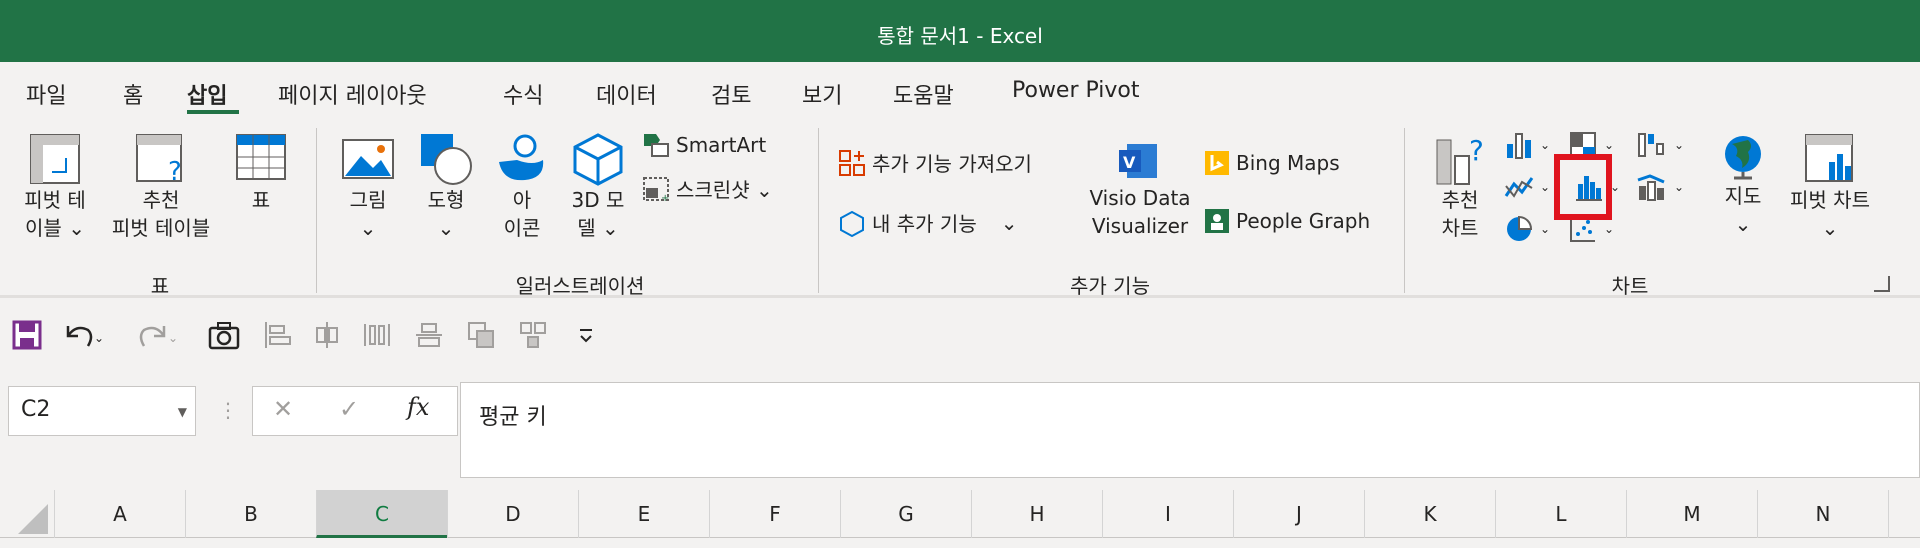 This screenshot has width=1920, height=548. What do you see at coordinates (82, 335) in the screenshot?
I see `undo-icon: ⌄` at bounding box center [82, 335].